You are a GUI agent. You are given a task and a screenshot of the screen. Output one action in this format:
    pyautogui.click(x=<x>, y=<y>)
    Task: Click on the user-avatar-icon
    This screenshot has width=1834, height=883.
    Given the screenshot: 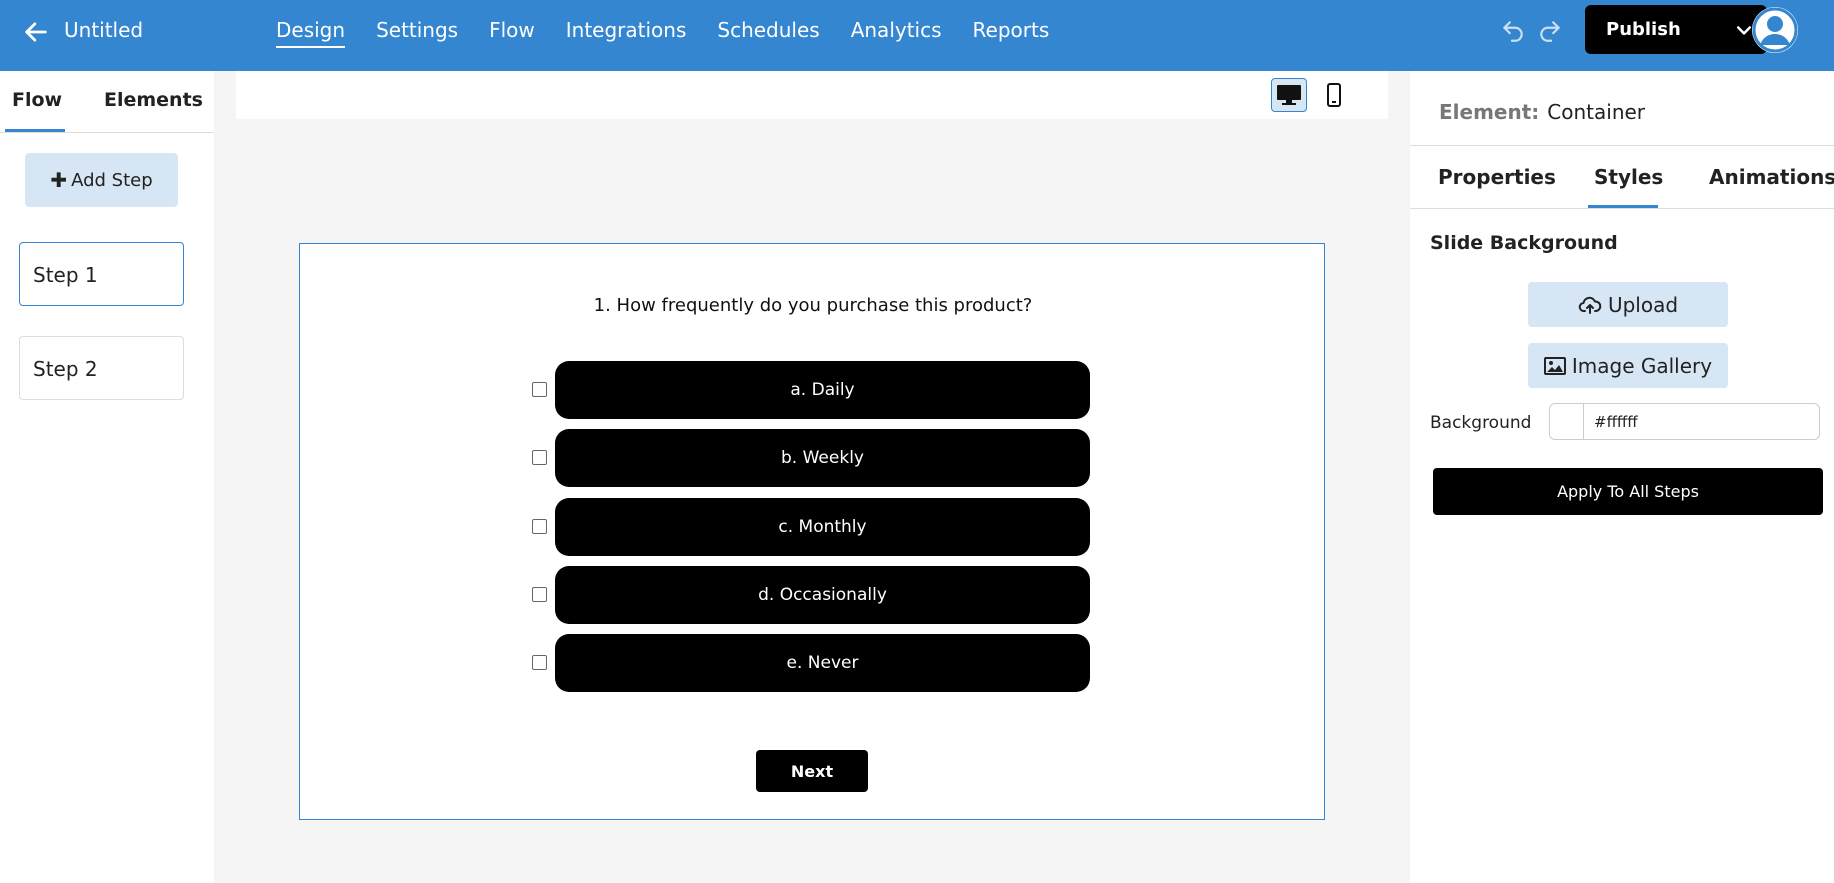 What is the action you would take?
    pyautogui.click(x=1775, y=30)
    